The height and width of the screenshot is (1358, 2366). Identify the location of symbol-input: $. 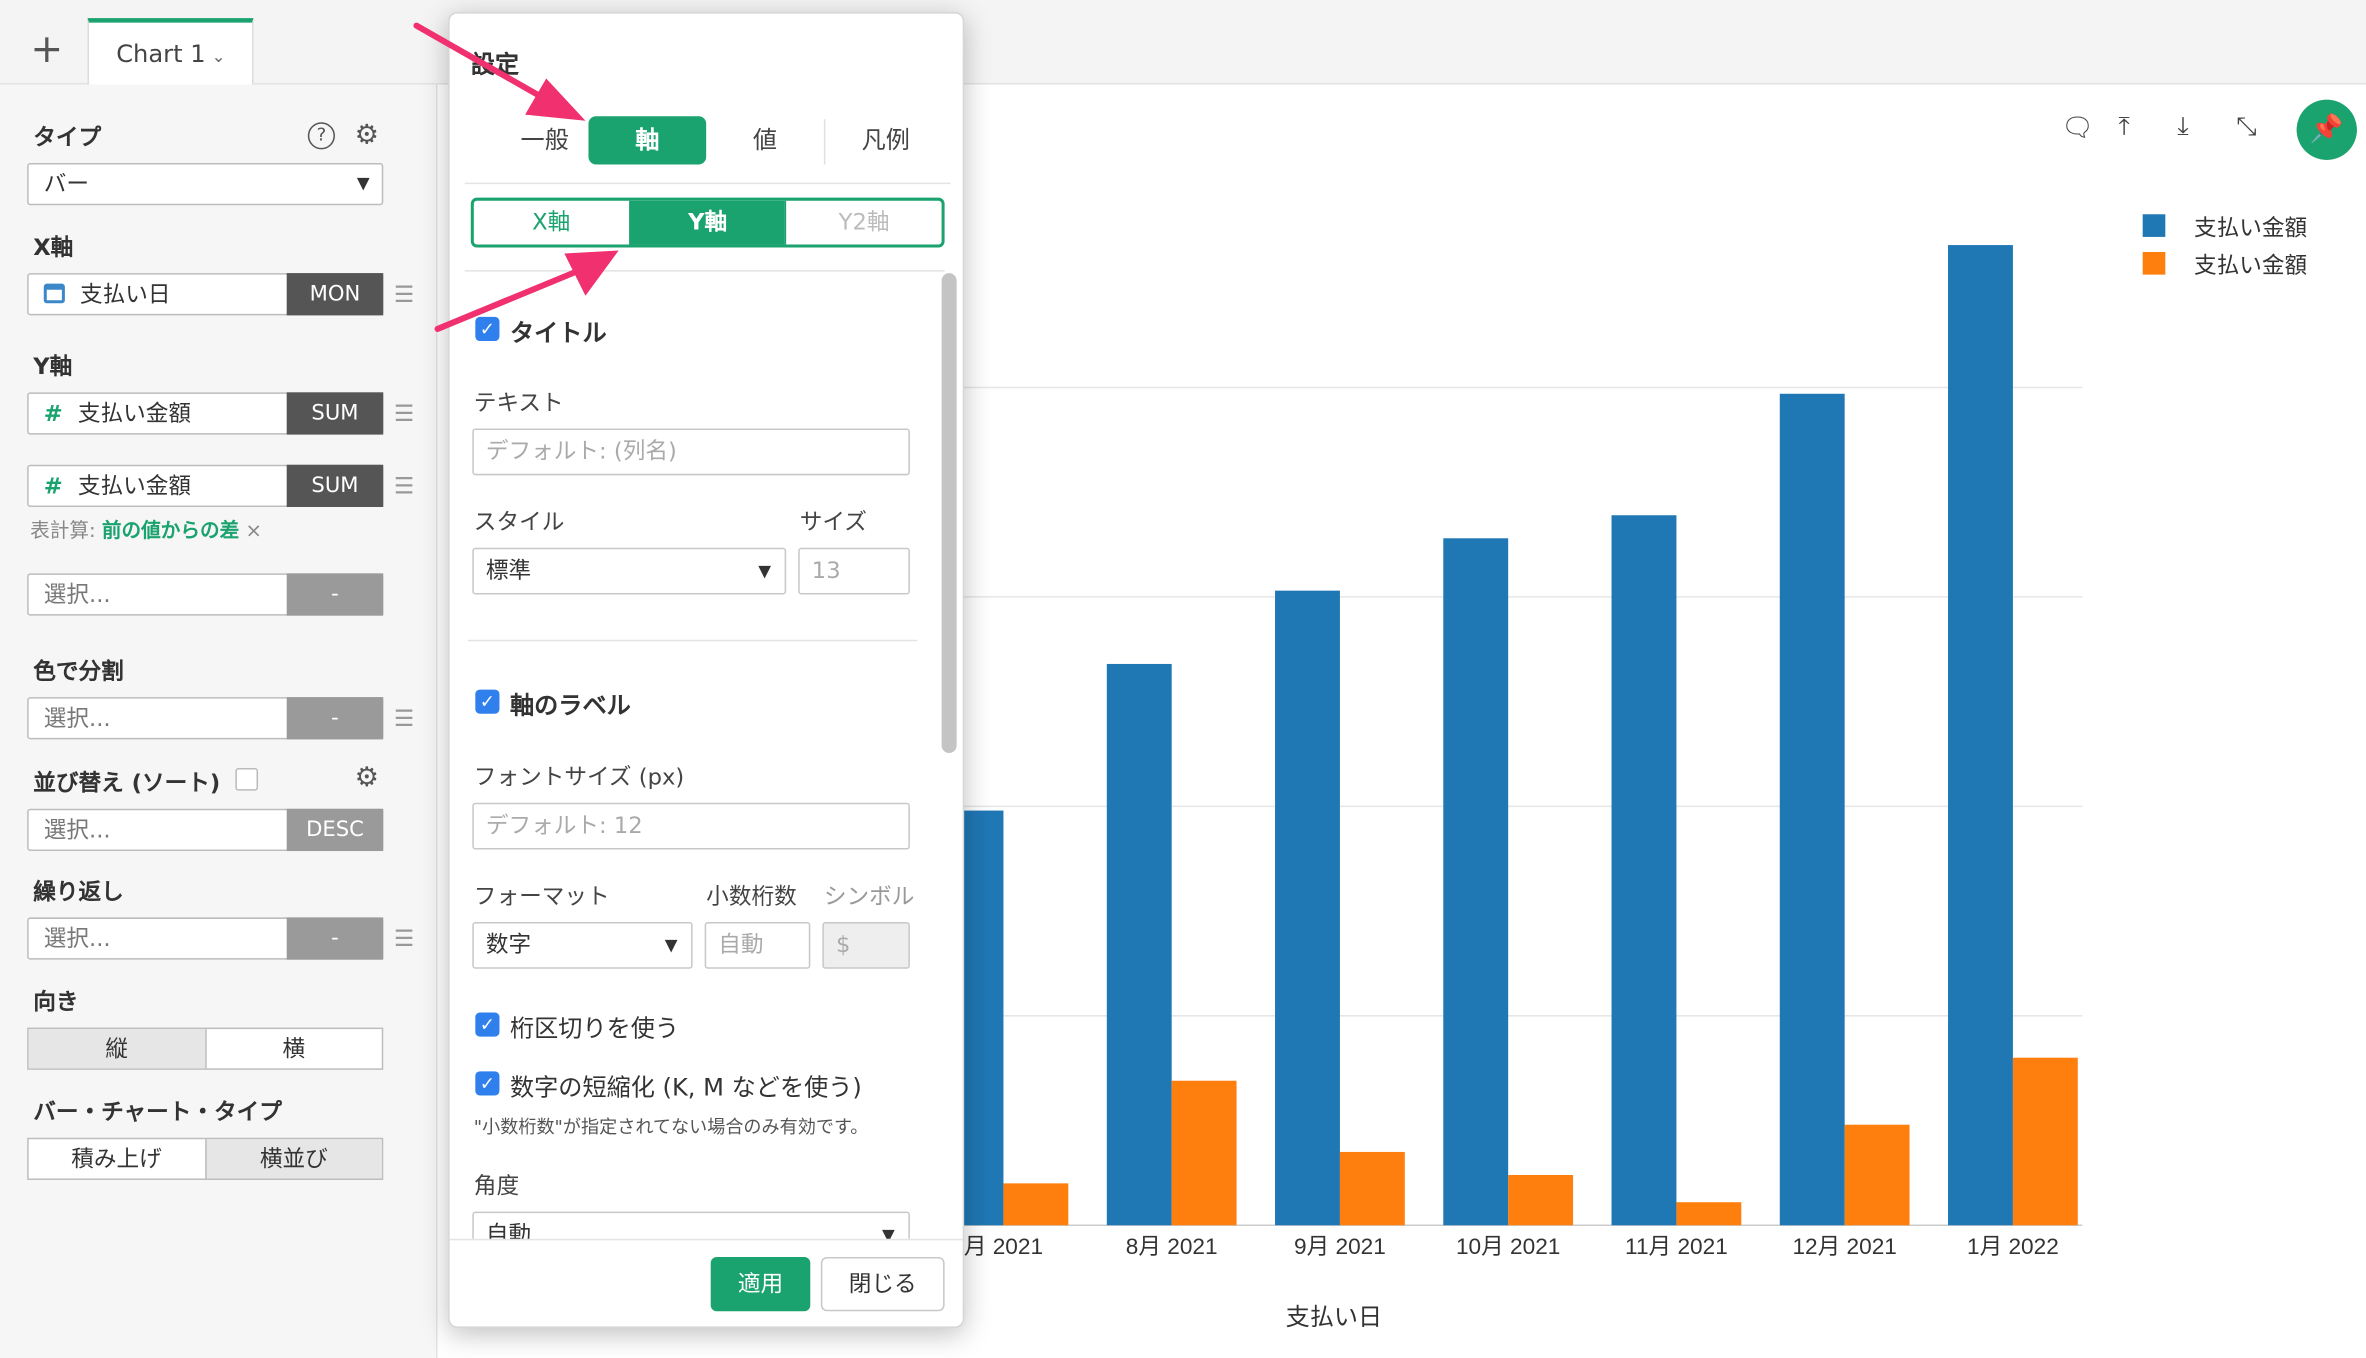
(866, 945).